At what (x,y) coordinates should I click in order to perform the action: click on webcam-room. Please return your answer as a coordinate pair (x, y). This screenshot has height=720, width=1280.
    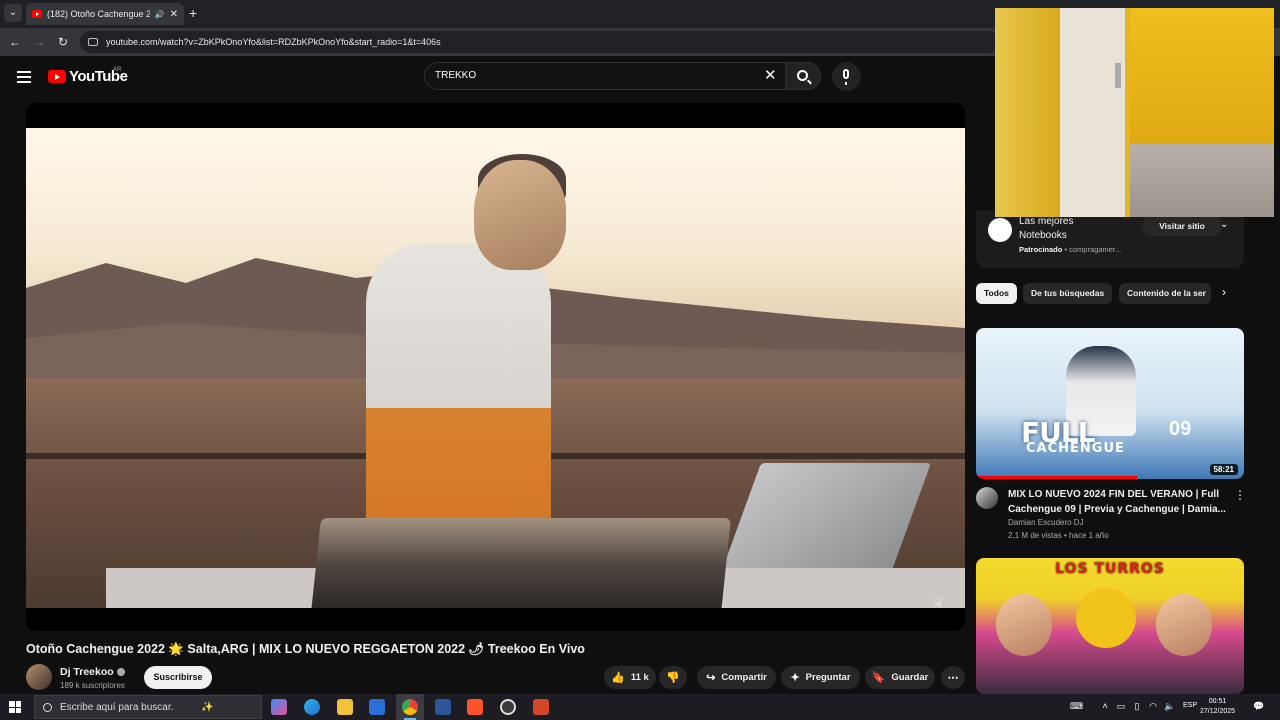
    Looking at the image, I should click on (1202, 112).